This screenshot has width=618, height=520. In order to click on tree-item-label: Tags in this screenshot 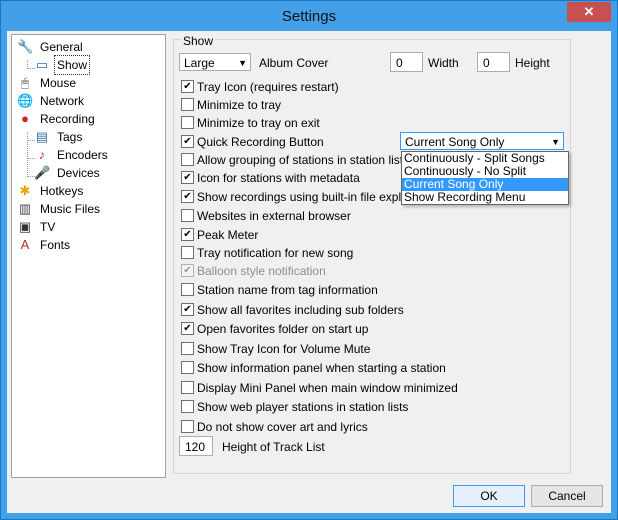, I will do `click(70, 137)`.